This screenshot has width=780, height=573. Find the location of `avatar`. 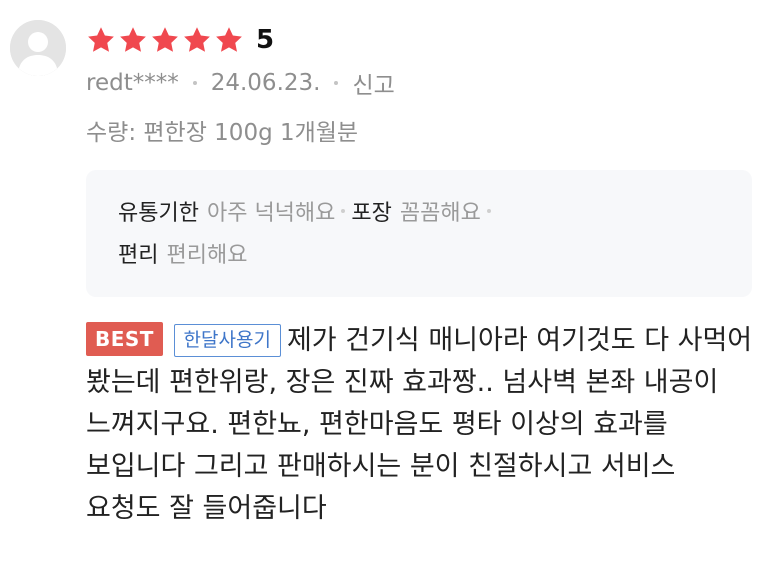

avatar is located at coordinates (38, 48).